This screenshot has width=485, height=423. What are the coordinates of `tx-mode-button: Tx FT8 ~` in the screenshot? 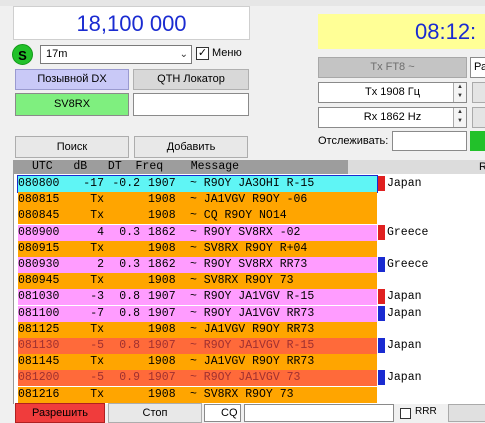 It's located at (392, 67).